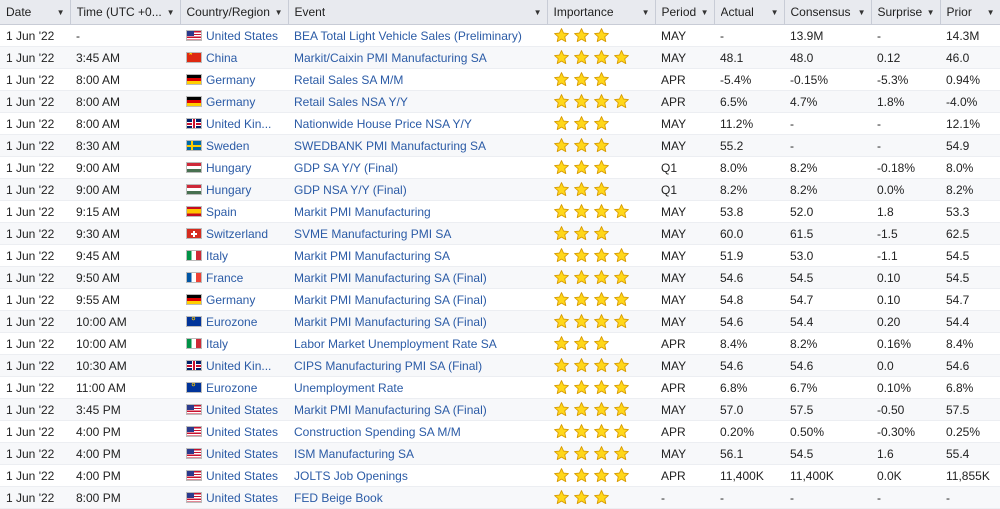  What do you see at coordinates (234, 211) in the screenshot?
I see `country-cell: Spain` at bounding box center [234, 211].